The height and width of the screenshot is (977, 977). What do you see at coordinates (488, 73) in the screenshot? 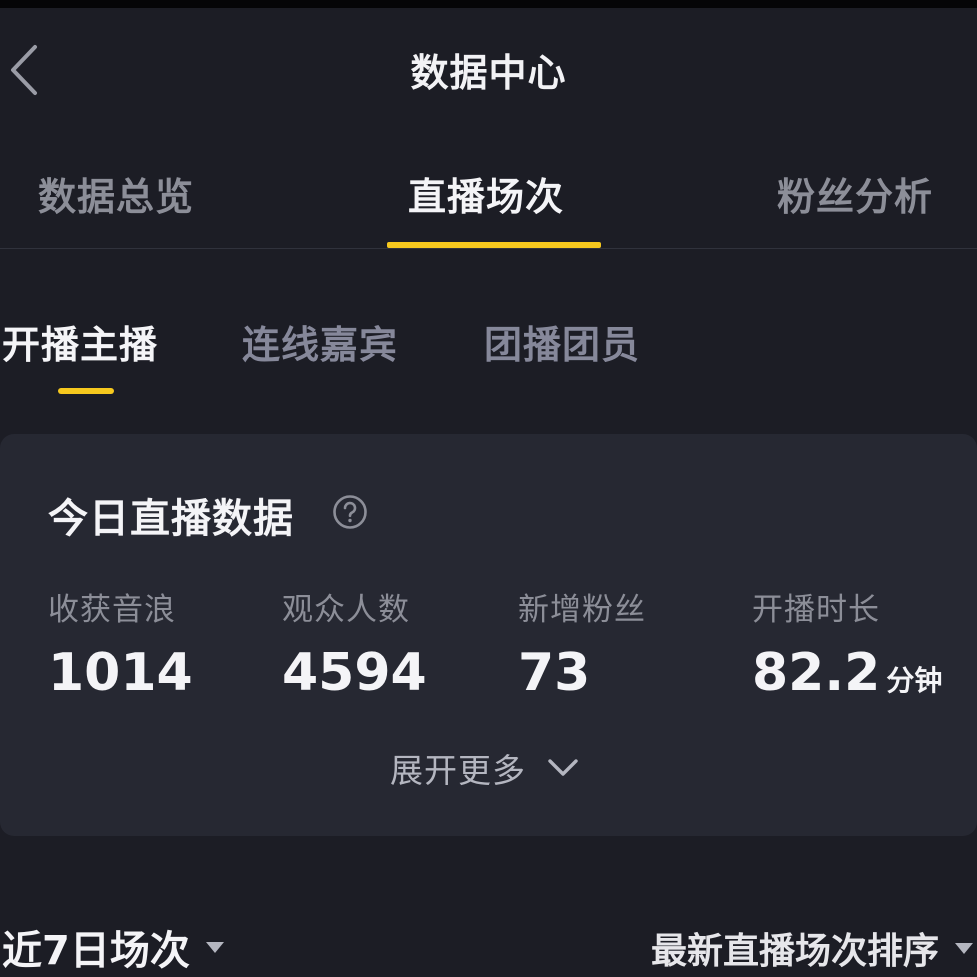
I see `page-title: 数据中心` at bounding box center [488, 73].